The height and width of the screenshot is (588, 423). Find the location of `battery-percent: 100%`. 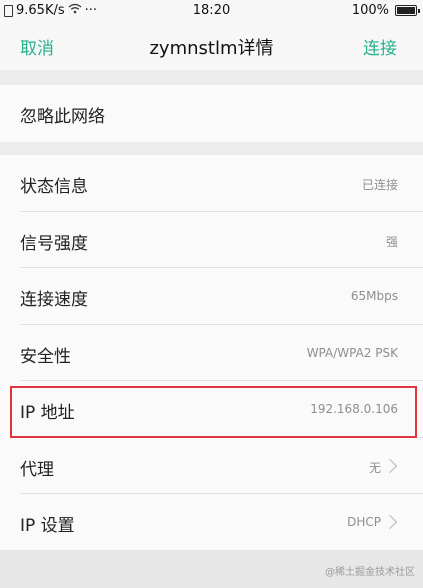

battery-percent: 100% is located at coordinates (370, 10).